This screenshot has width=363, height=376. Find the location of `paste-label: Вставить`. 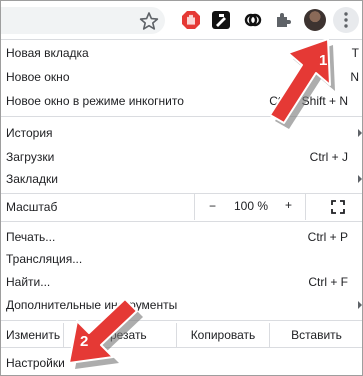

paste-label: Вставить is located at coordinates (316, 335).